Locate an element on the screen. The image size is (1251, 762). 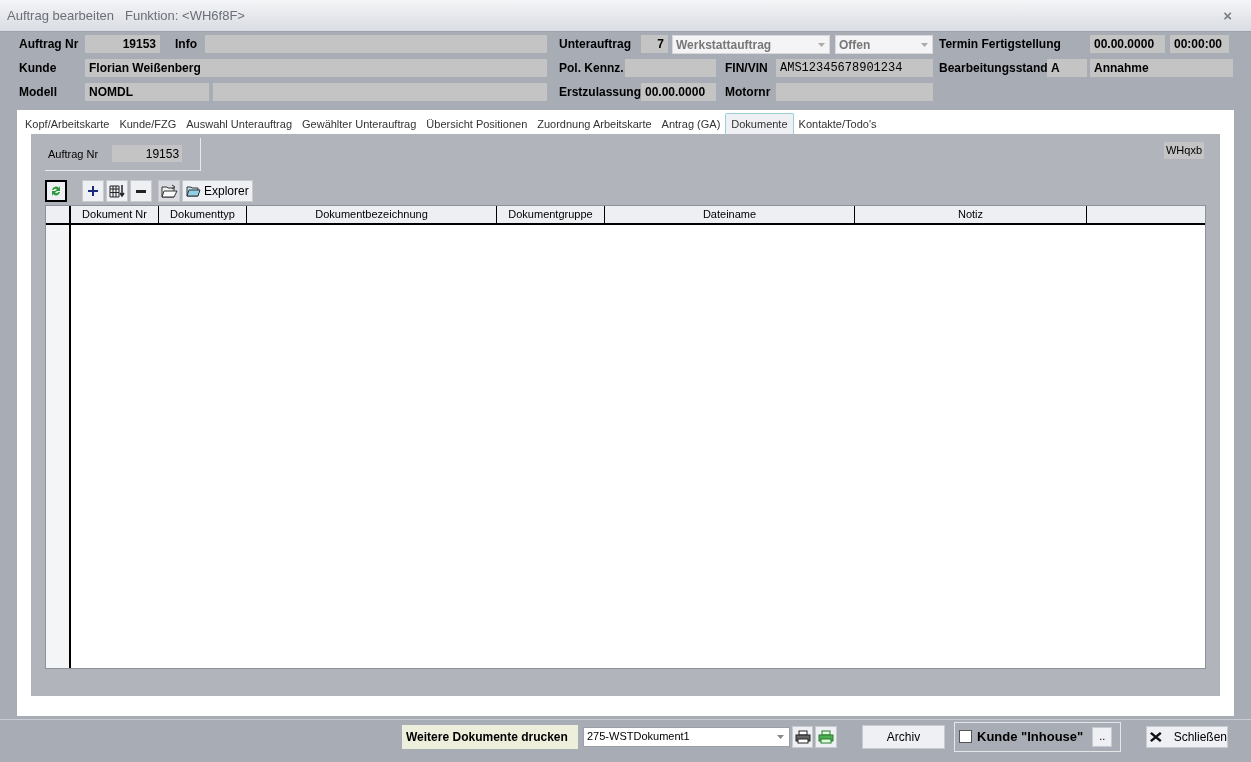
explorer-button: Explorer is located at coordinates (217, 191).